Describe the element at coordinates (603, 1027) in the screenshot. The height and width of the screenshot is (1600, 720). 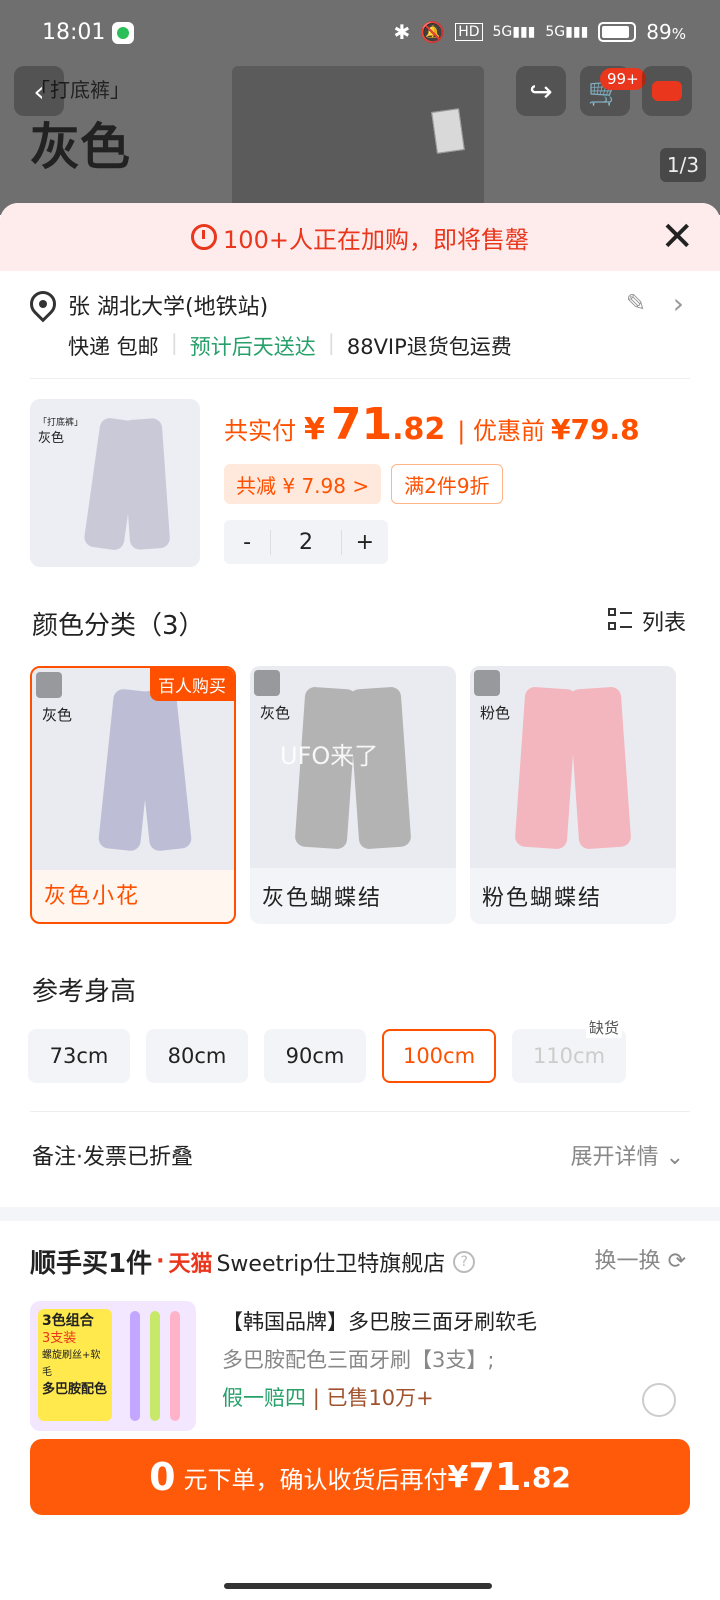
I see `out-of-stock-badge: 缺货` at that location.